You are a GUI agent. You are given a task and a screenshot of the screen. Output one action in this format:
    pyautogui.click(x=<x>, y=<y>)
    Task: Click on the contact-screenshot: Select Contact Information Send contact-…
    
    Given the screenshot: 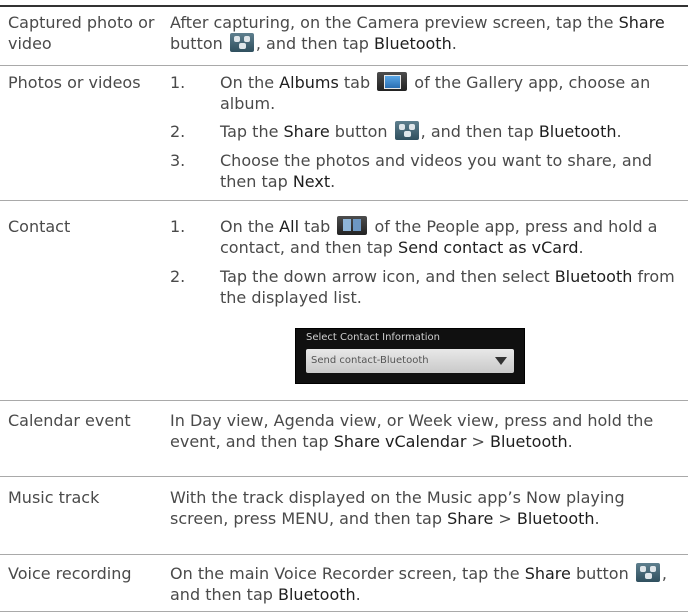 What is the action you would take?
    pyautogui.click(x=410, y=356)
    